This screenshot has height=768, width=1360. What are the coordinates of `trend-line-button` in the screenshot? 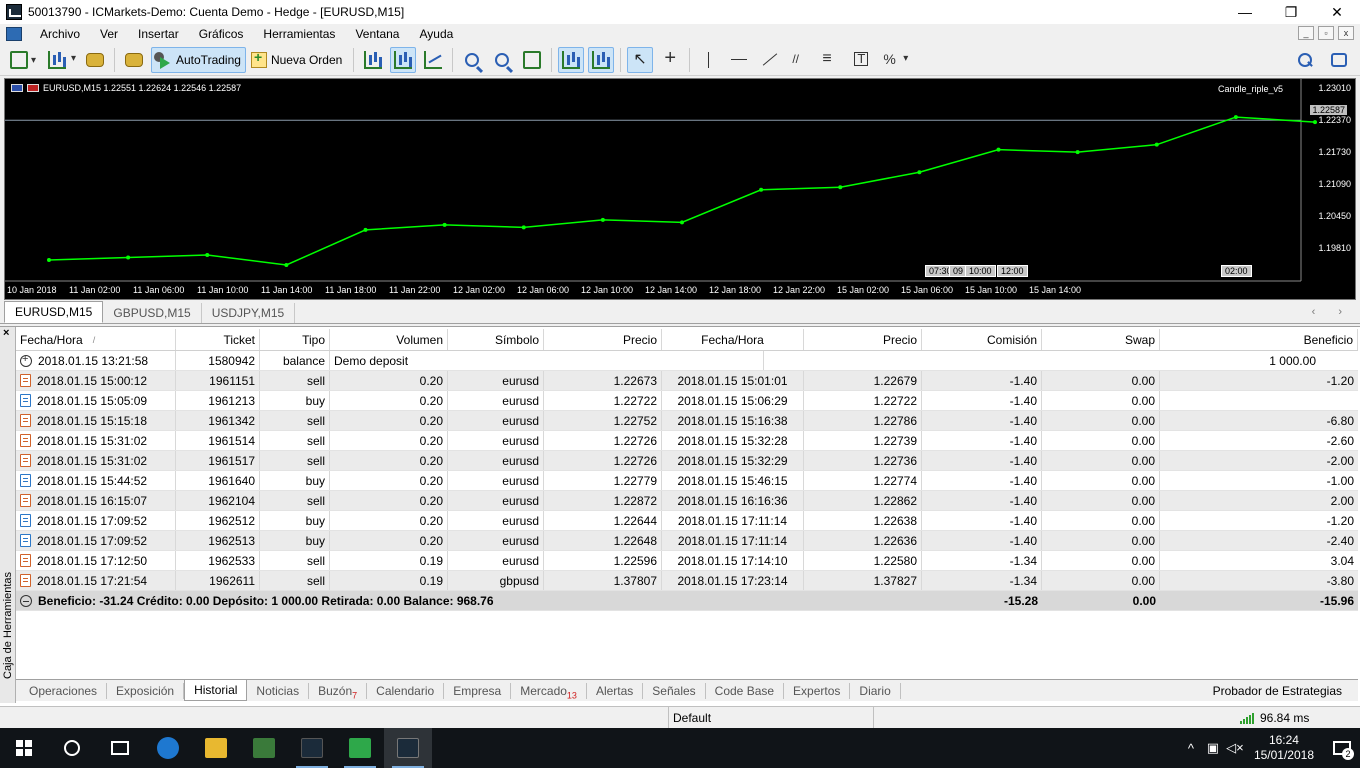 It's located at (769, 60).